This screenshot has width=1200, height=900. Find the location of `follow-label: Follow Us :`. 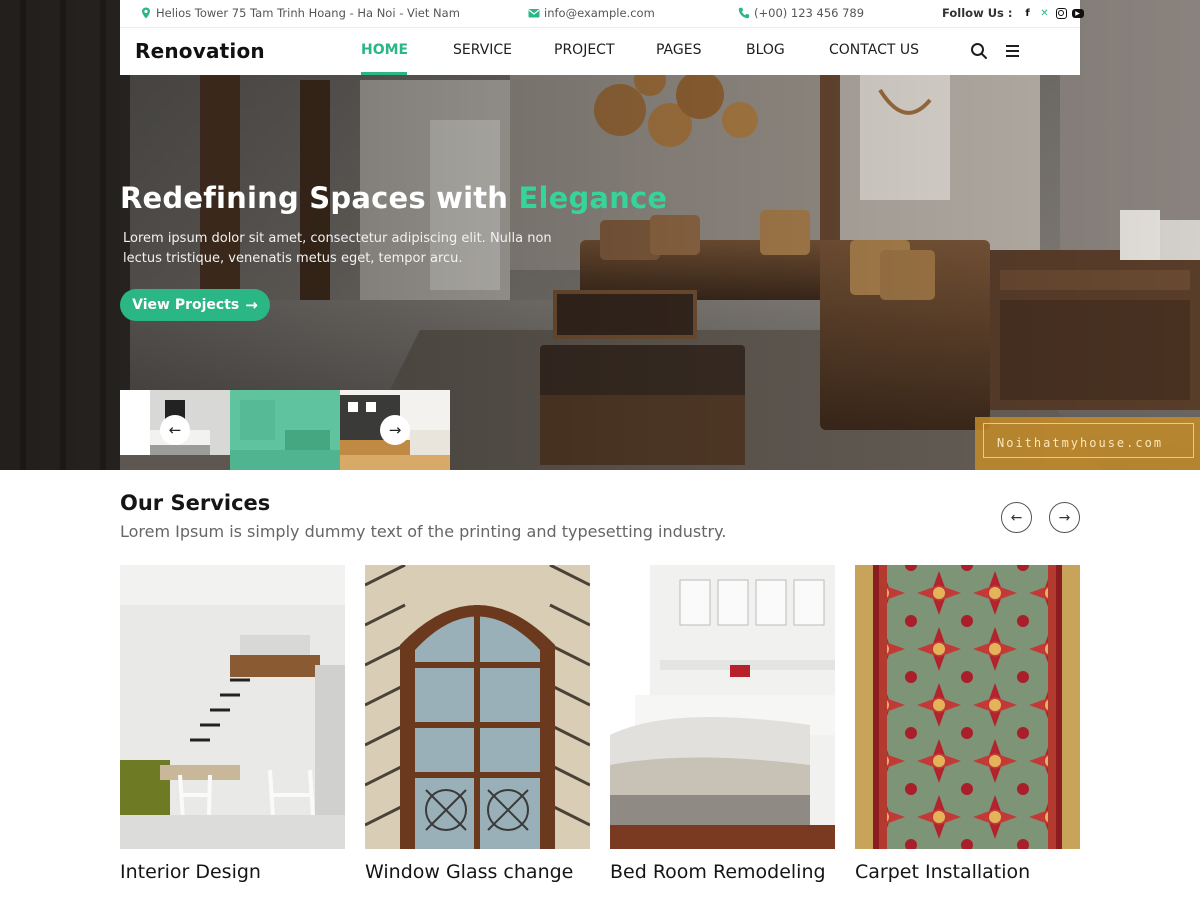

follow-label: Follow Us : is located at coordinates (977, 13).